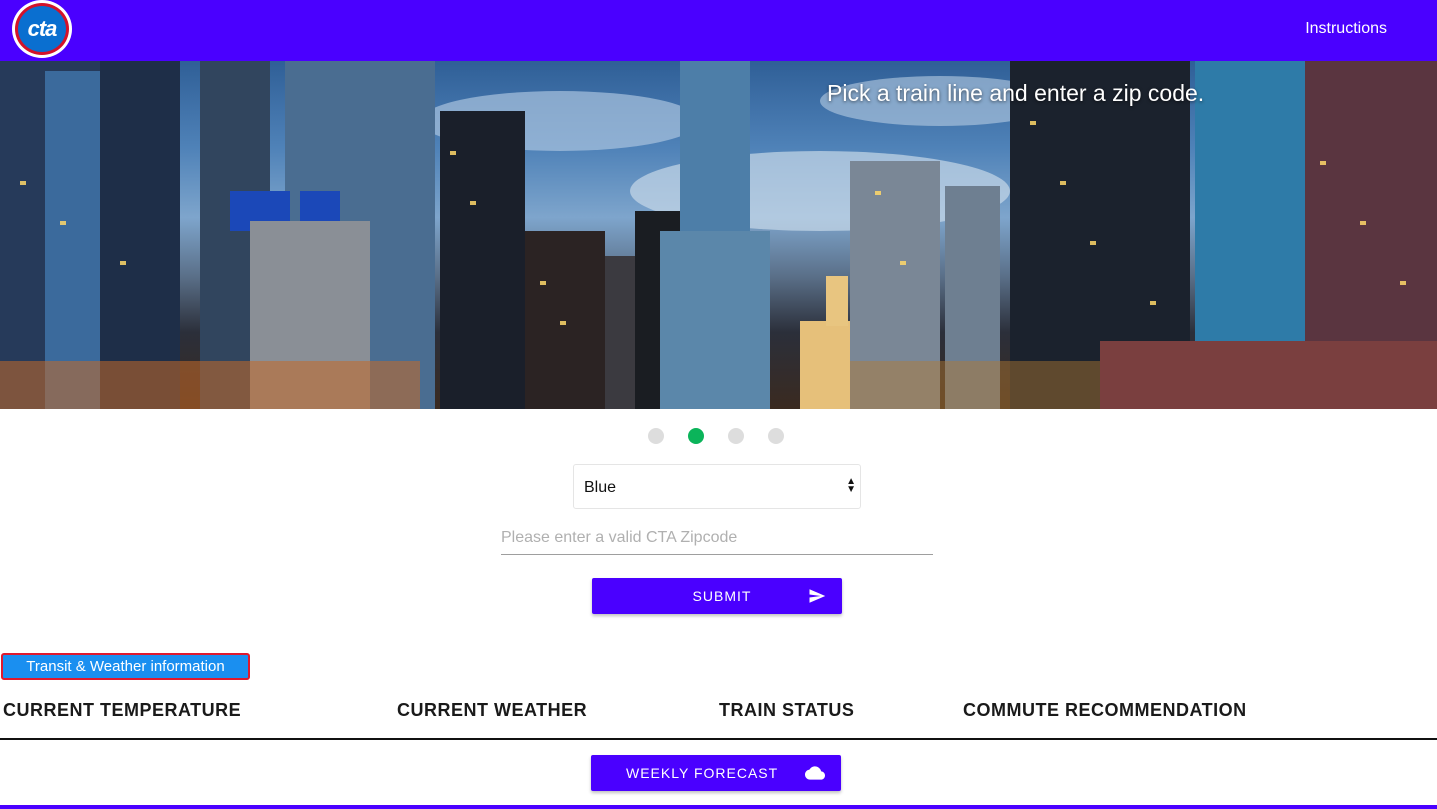 The image size is (1437, 809). Describe the element at coordinates (718, 30) in the screenshot. I see `top-navbar: cta Instructions` at that location.